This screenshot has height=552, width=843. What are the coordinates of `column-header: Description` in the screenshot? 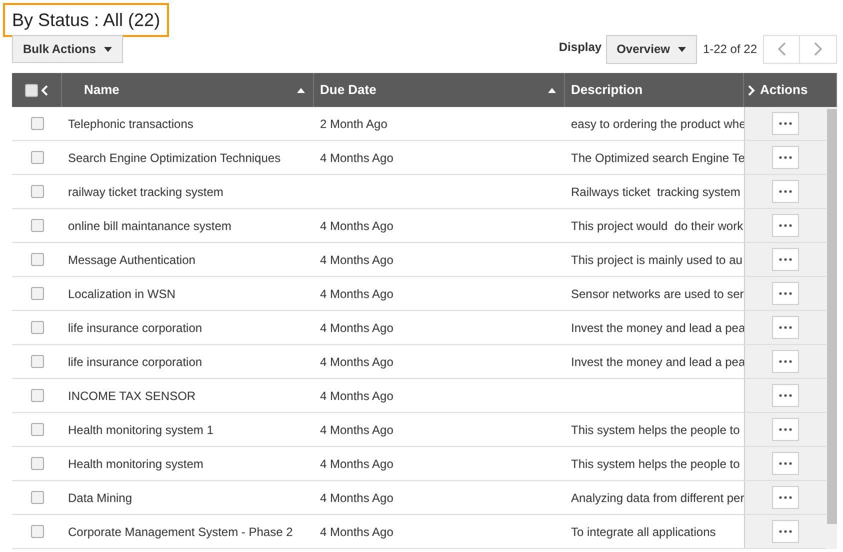 It's located at (607, 90).